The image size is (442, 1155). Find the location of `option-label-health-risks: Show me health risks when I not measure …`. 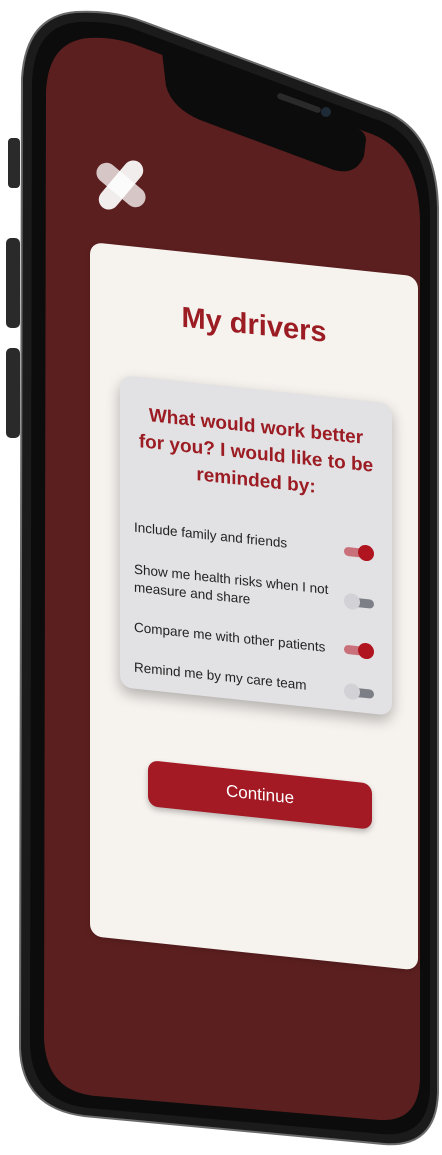

option-label-health-risks: Show me health risks when I not measure … is located at coordinates (231, 584).